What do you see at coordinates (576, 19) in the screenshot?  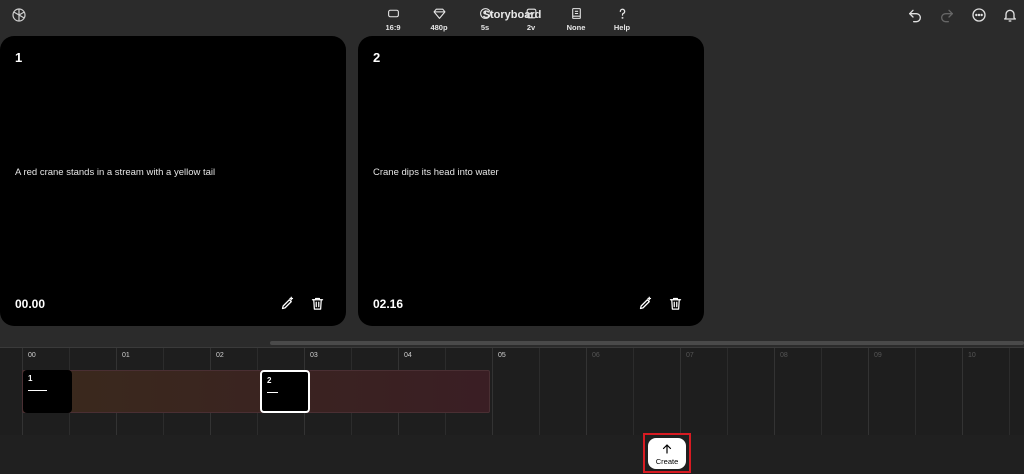 I see `preset-button: None` at bounding box center [576, 19].